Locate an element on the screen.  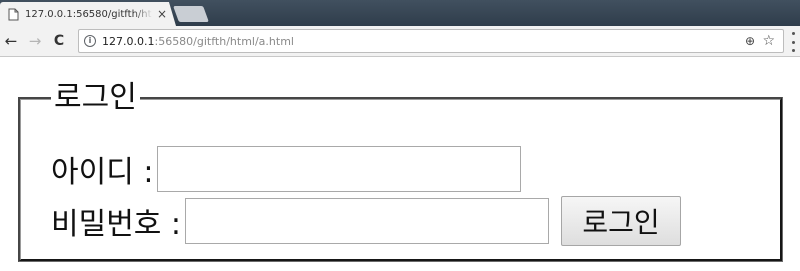
bookmark-star-icon: ☆ is located at coordinates (768, 41).